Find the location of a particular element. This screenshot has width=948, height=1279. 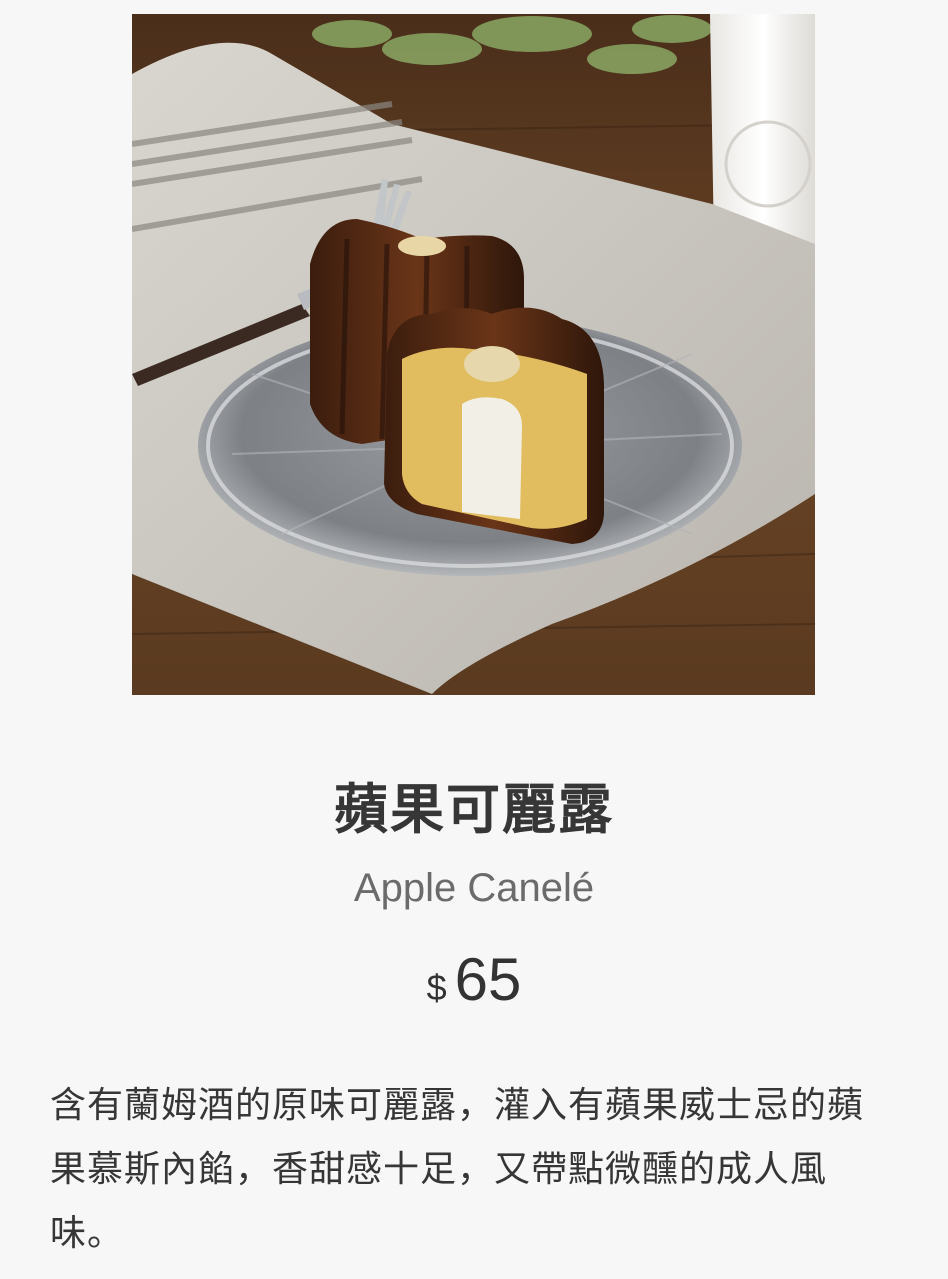

product-price: $65 is located at coordinates (474, 988).